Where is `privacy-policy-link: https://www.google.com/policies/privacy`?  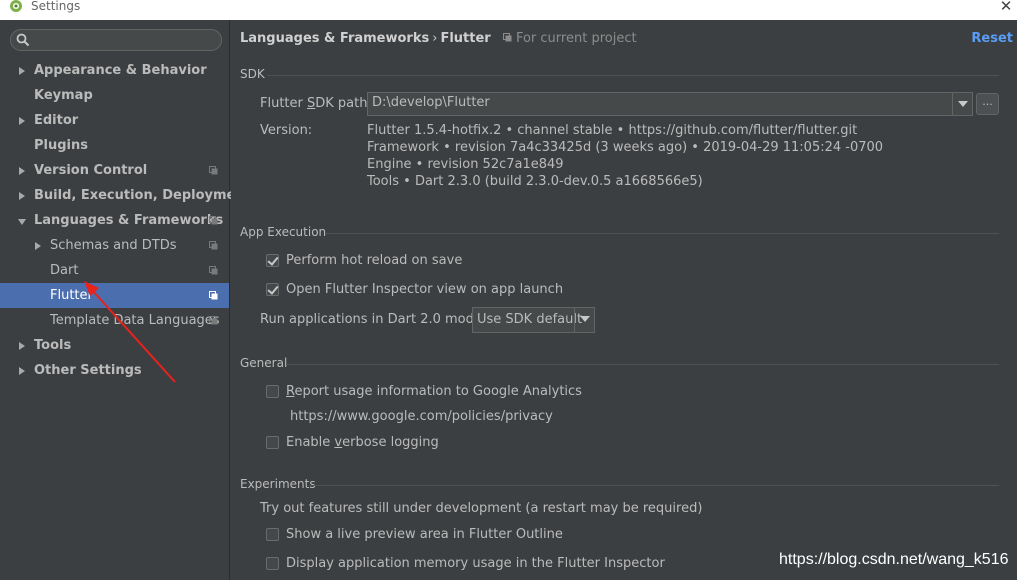
privacy-policy-link: https://www.google.com/policies/privacy is located at coordinates (421, 416).